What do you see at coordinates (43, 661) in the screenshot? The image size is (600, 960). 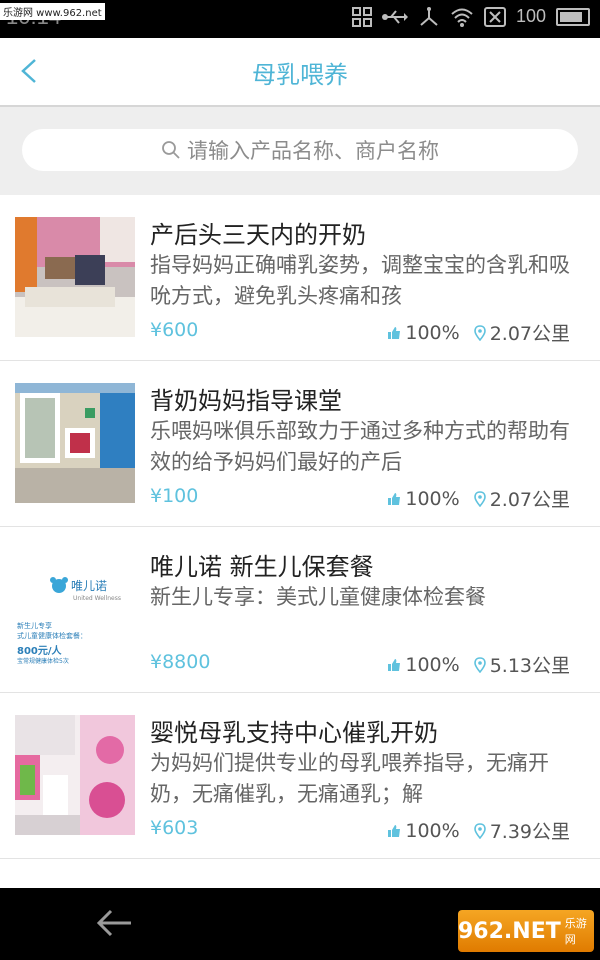 I see `thumb-line-4: 宝常规健康体检5次` at bounding box center [43, 661].